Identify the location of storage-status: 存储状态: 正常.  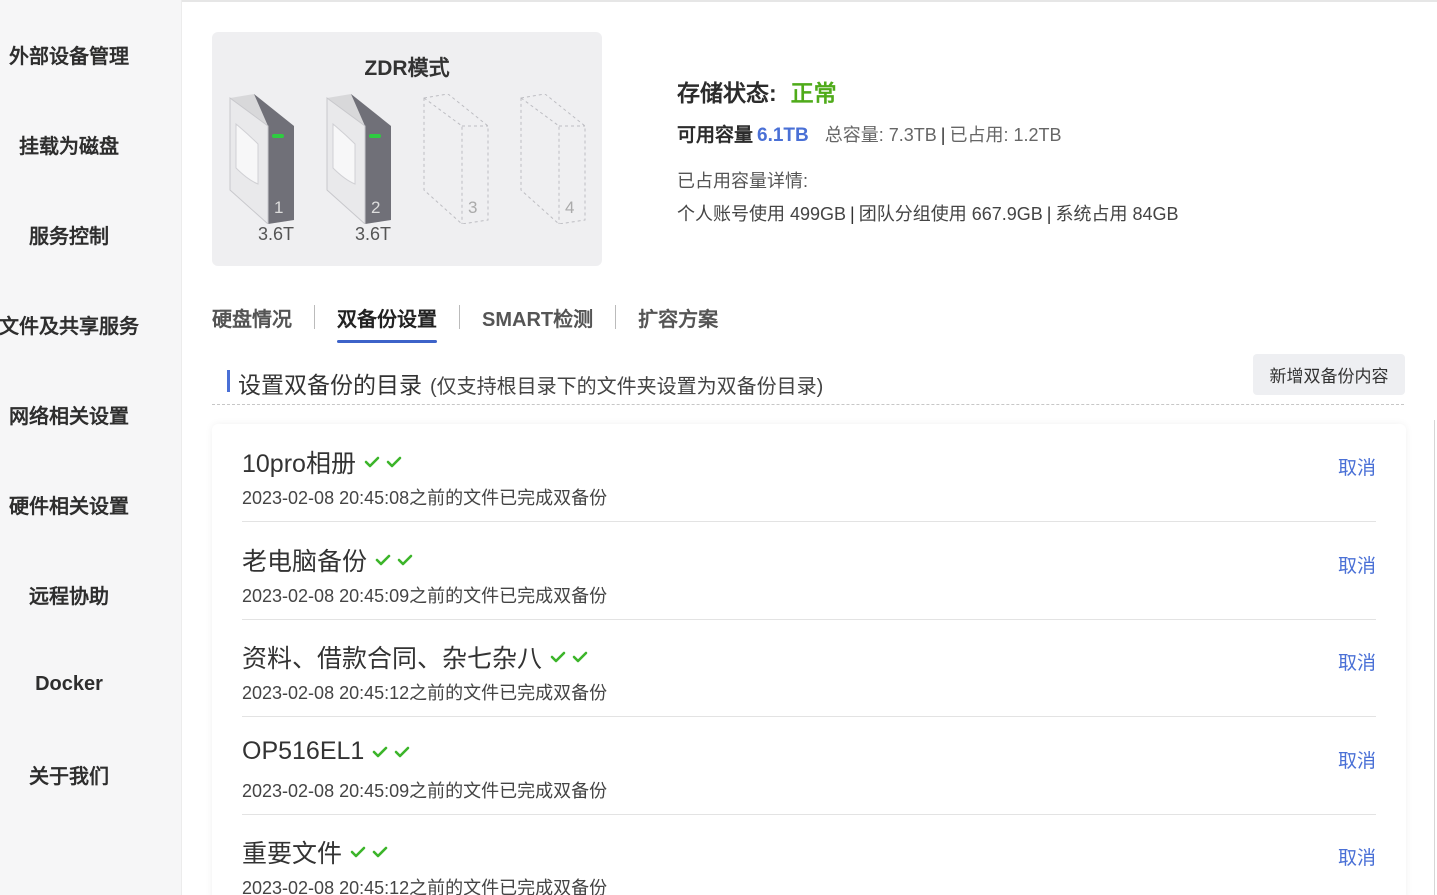
(757, 91).